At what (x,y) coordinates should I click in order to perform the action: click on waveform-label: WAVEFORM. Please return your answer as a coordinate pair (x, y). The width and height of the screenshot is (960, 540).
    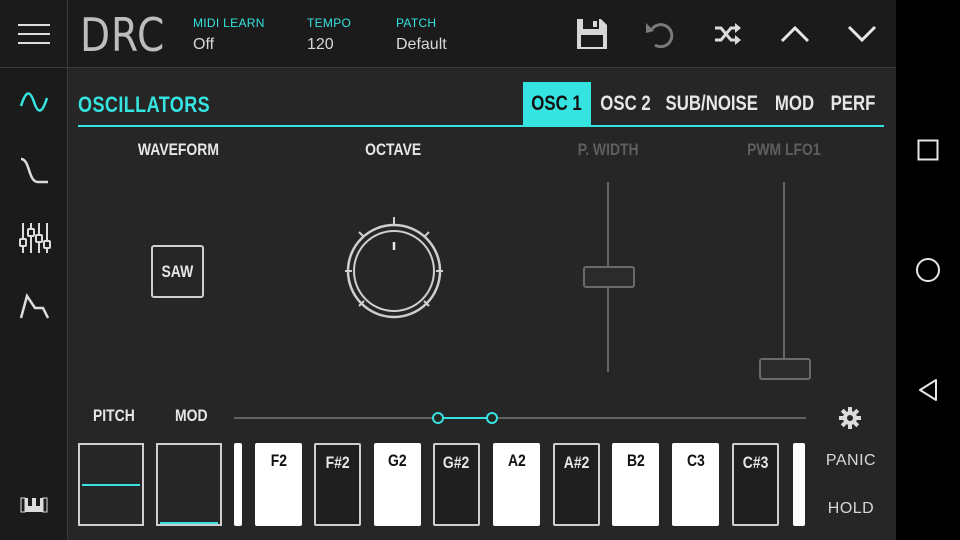
    Looking at the image, I should click on (178, 149).